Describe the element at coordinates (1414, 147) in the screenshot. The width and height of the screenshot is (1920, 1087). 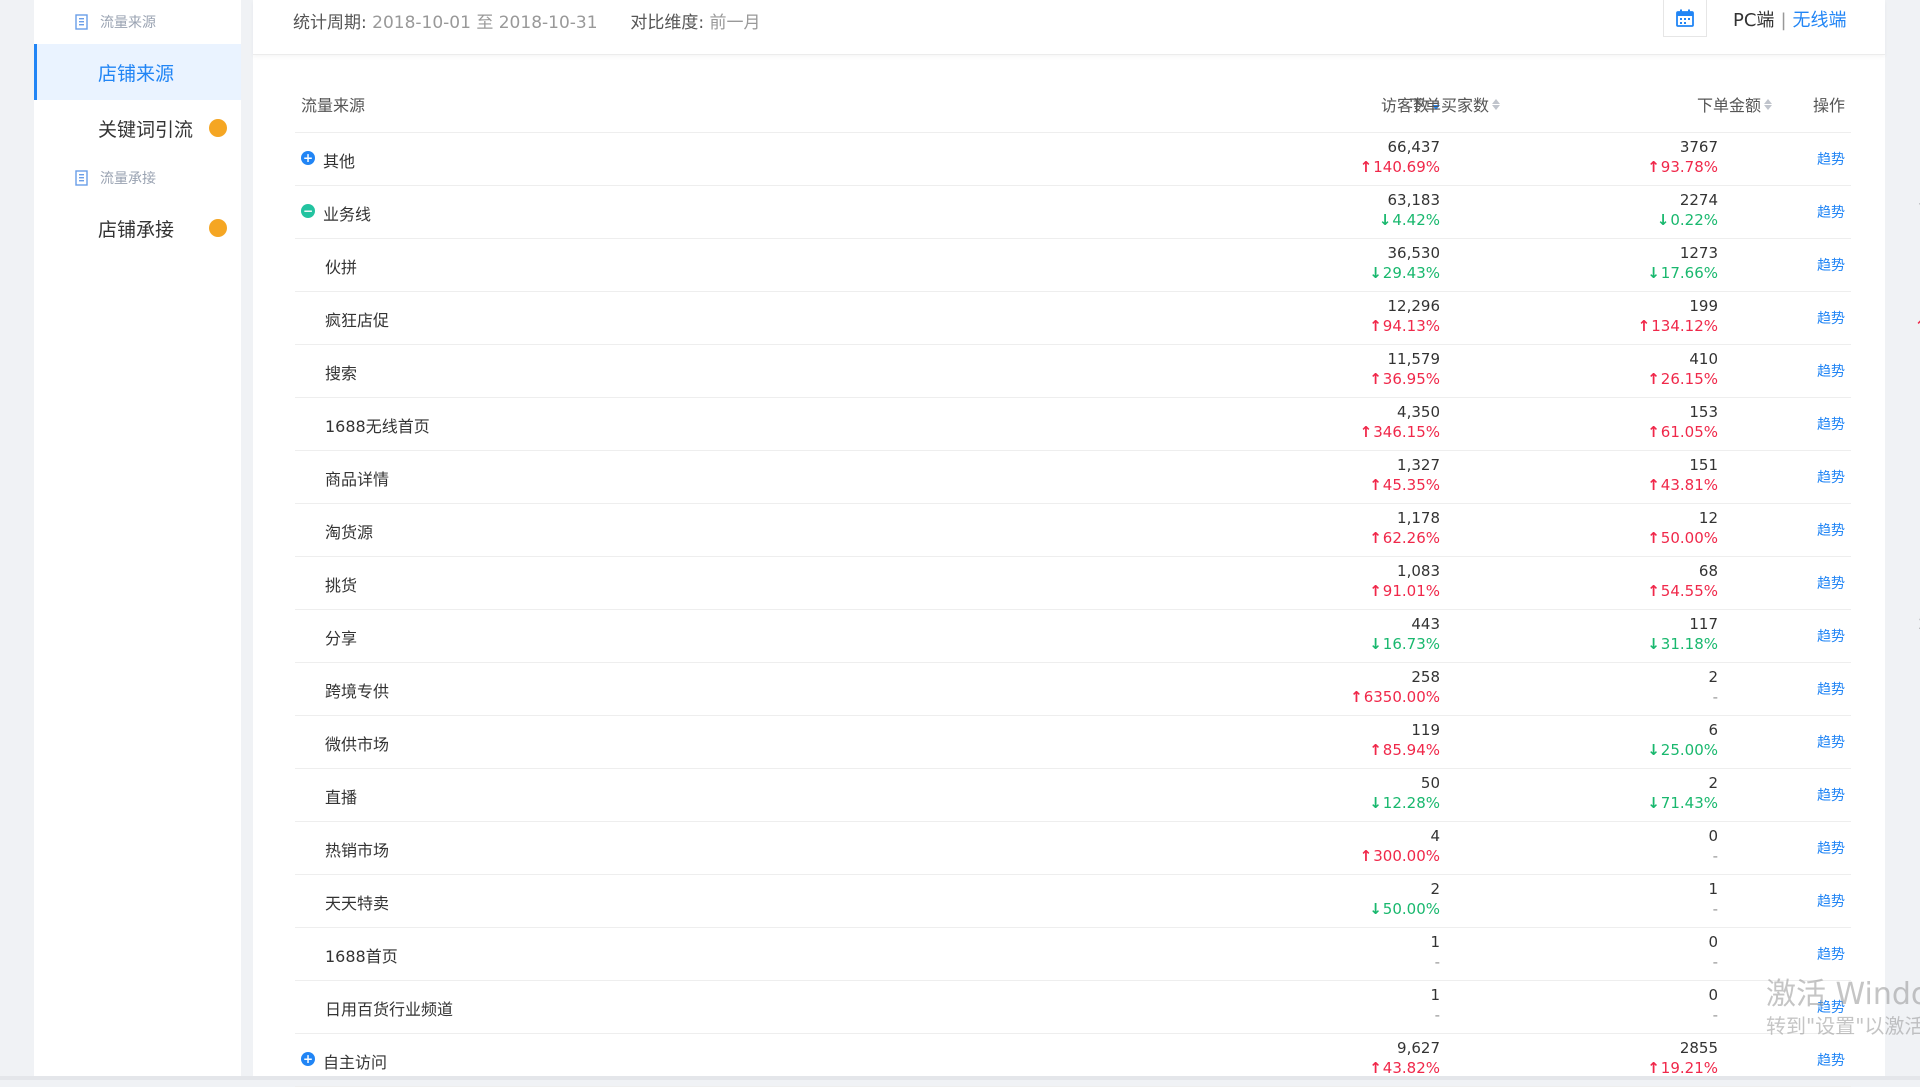
I see `vis-value: 66,437` at that location.